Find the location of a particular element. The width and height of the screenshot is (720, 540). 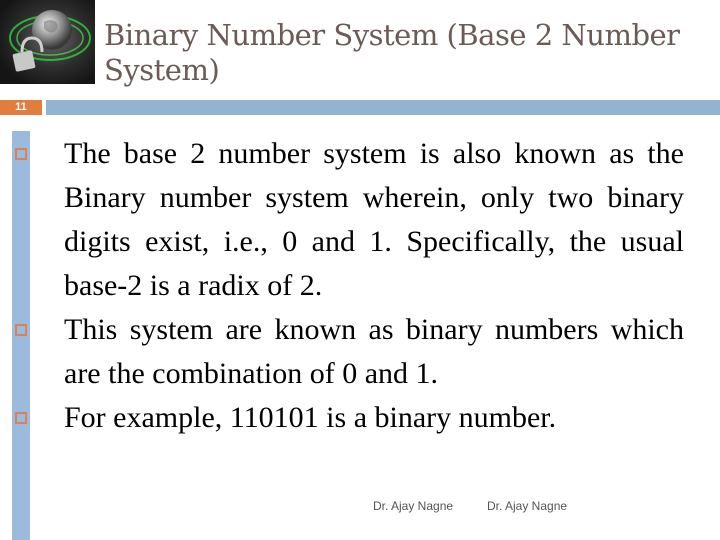

bullet-item: For example, 110101 is a binary number. is located at coordinates (349, 418).